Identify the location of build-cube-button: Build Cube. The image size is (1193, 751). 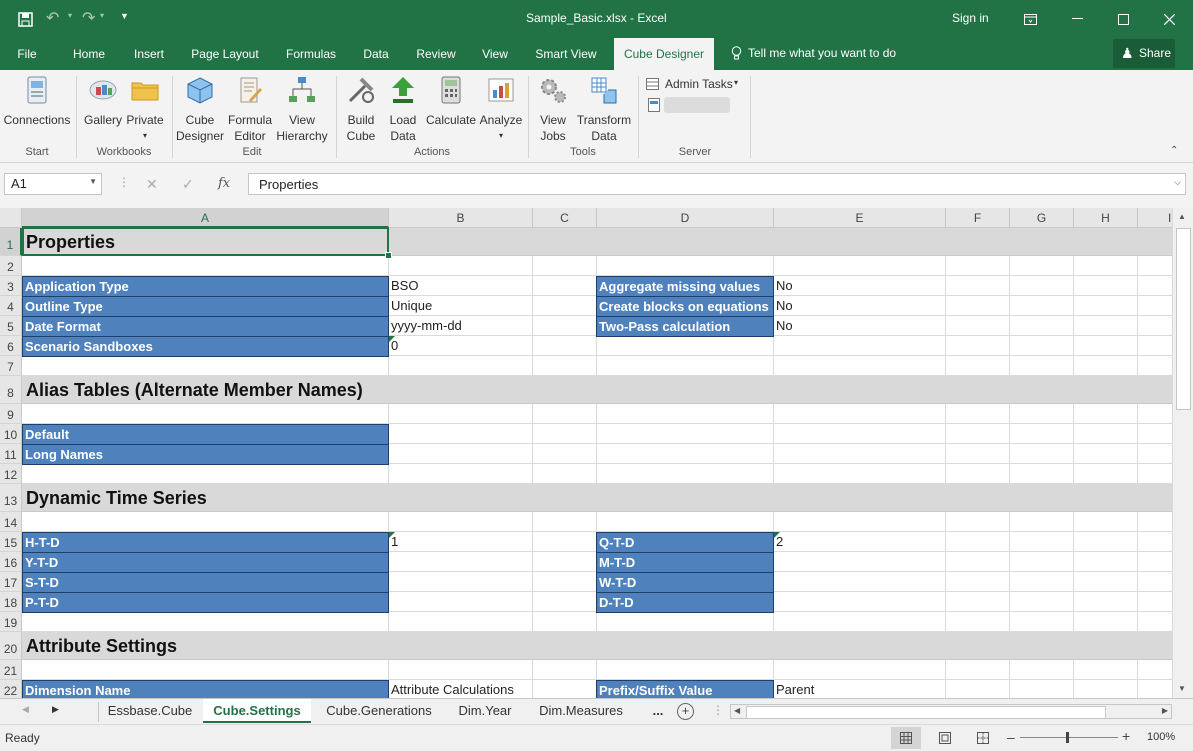
(361, 109).